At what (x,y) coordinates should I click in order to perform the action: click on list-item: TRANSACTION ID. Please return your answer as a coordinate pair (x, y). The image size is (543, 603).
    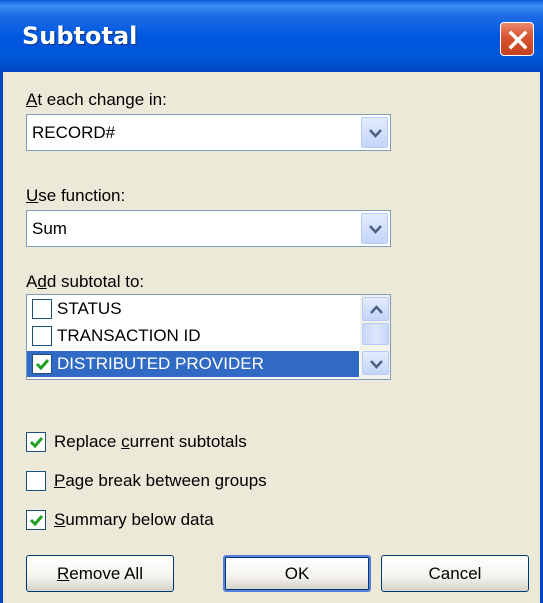
    Looking at the image, I should click on (193, 336).